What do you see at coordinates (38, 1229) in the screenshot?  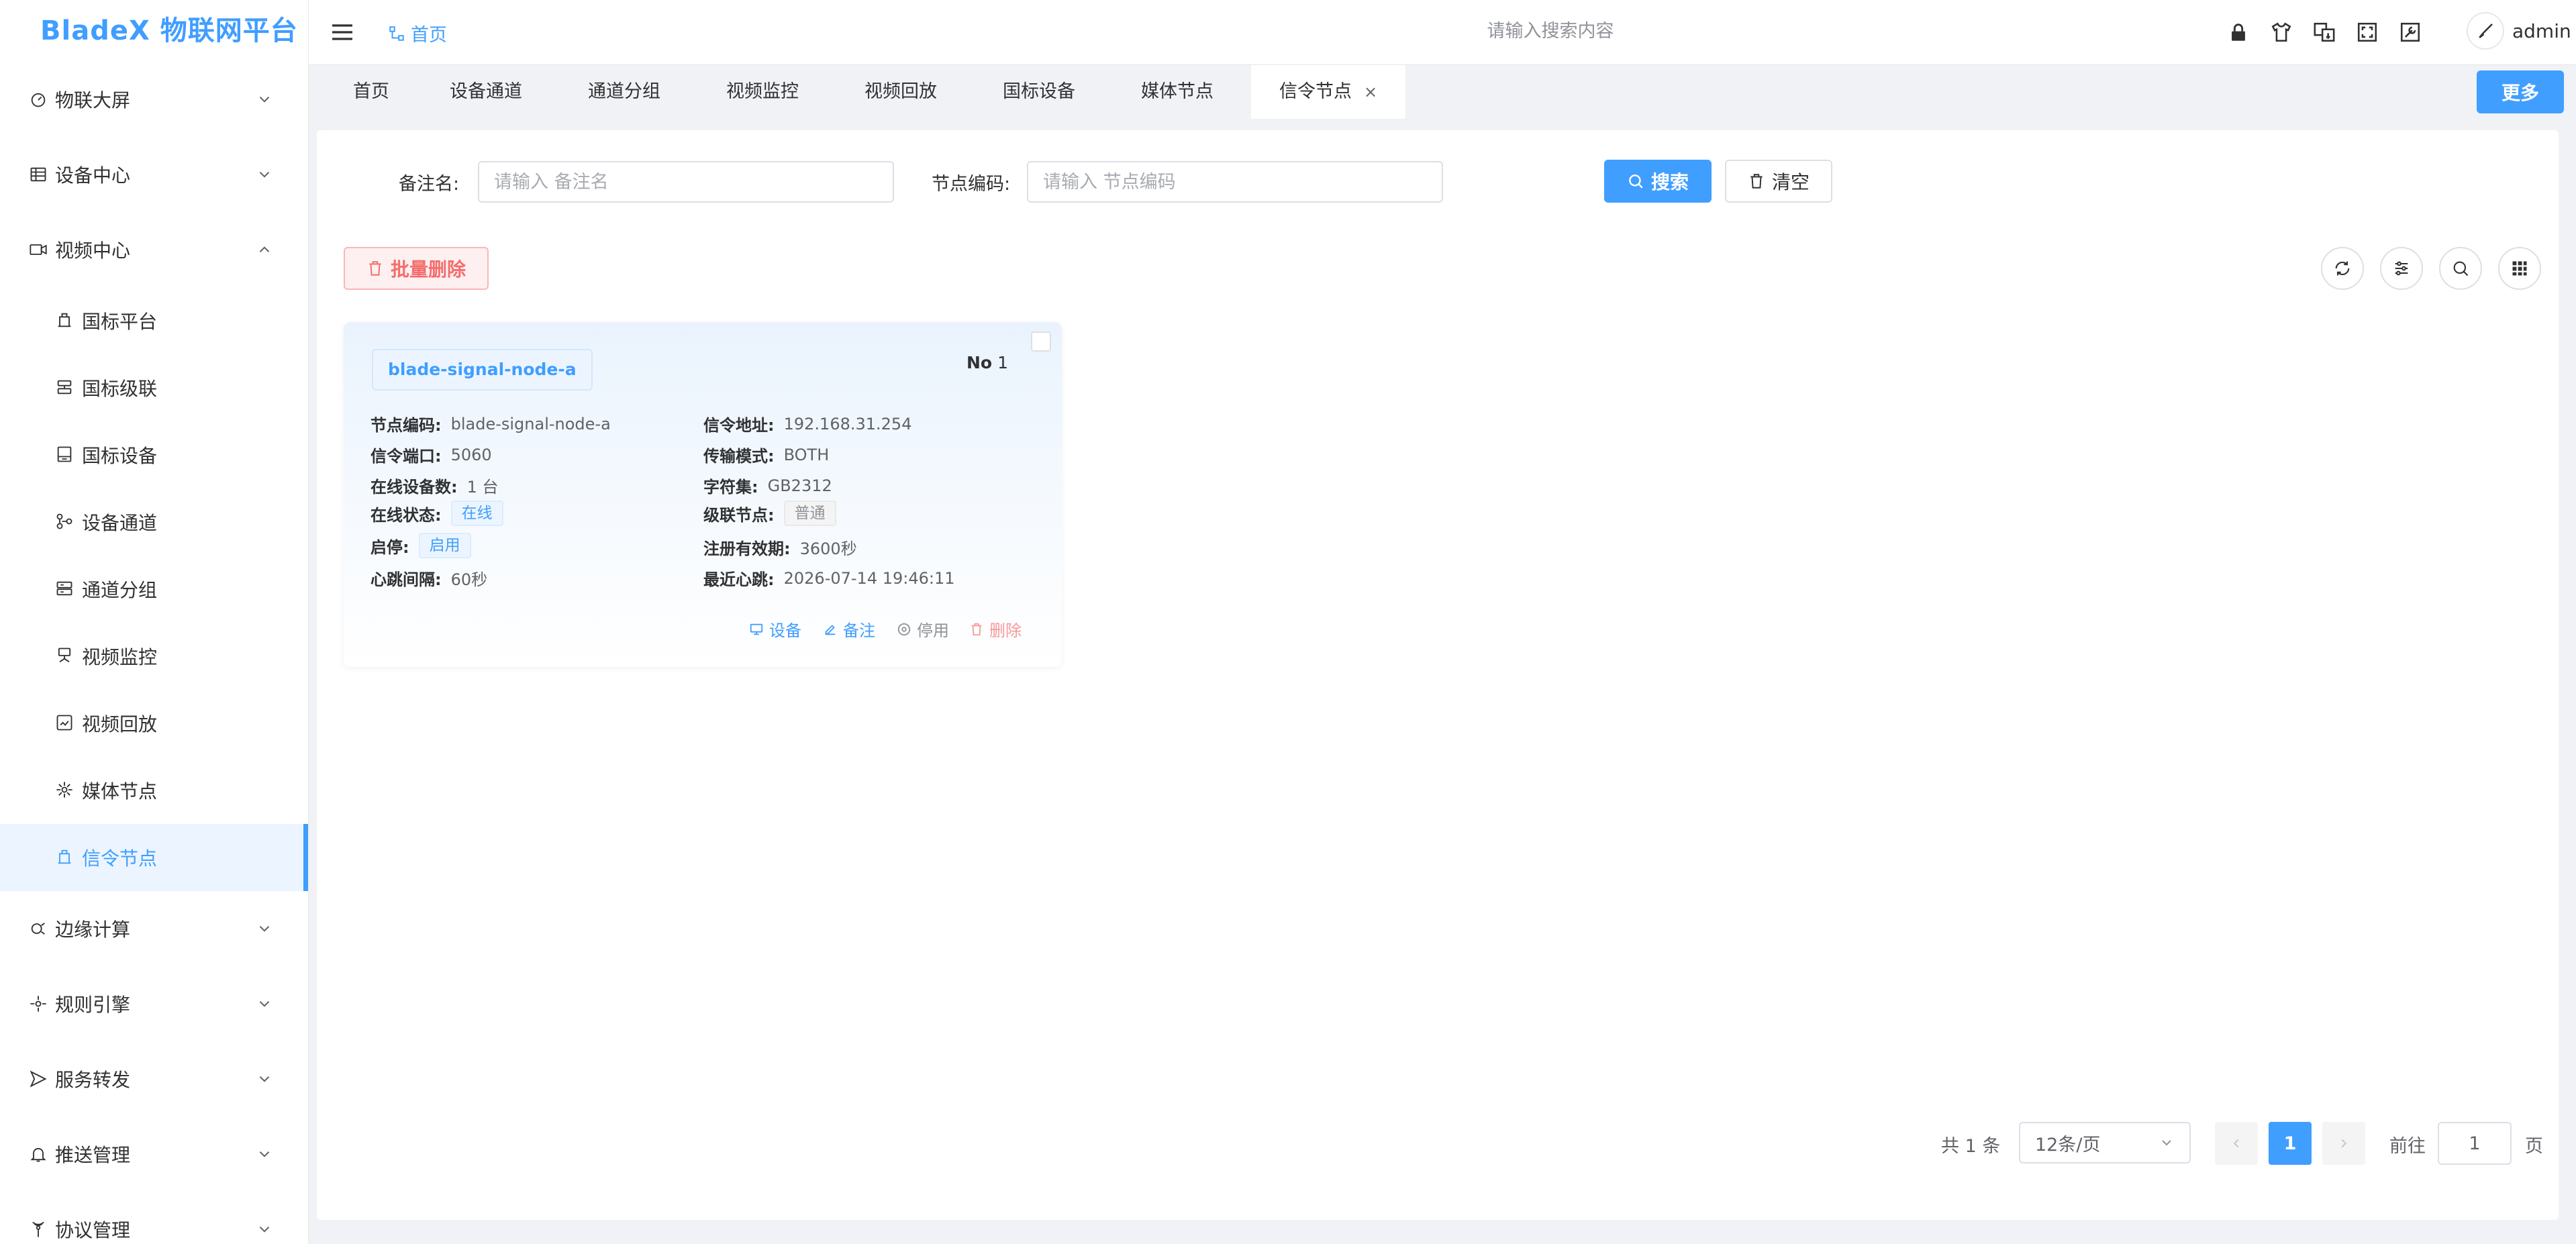 I see `antenna-icon` at bounding box center [38, 1229].